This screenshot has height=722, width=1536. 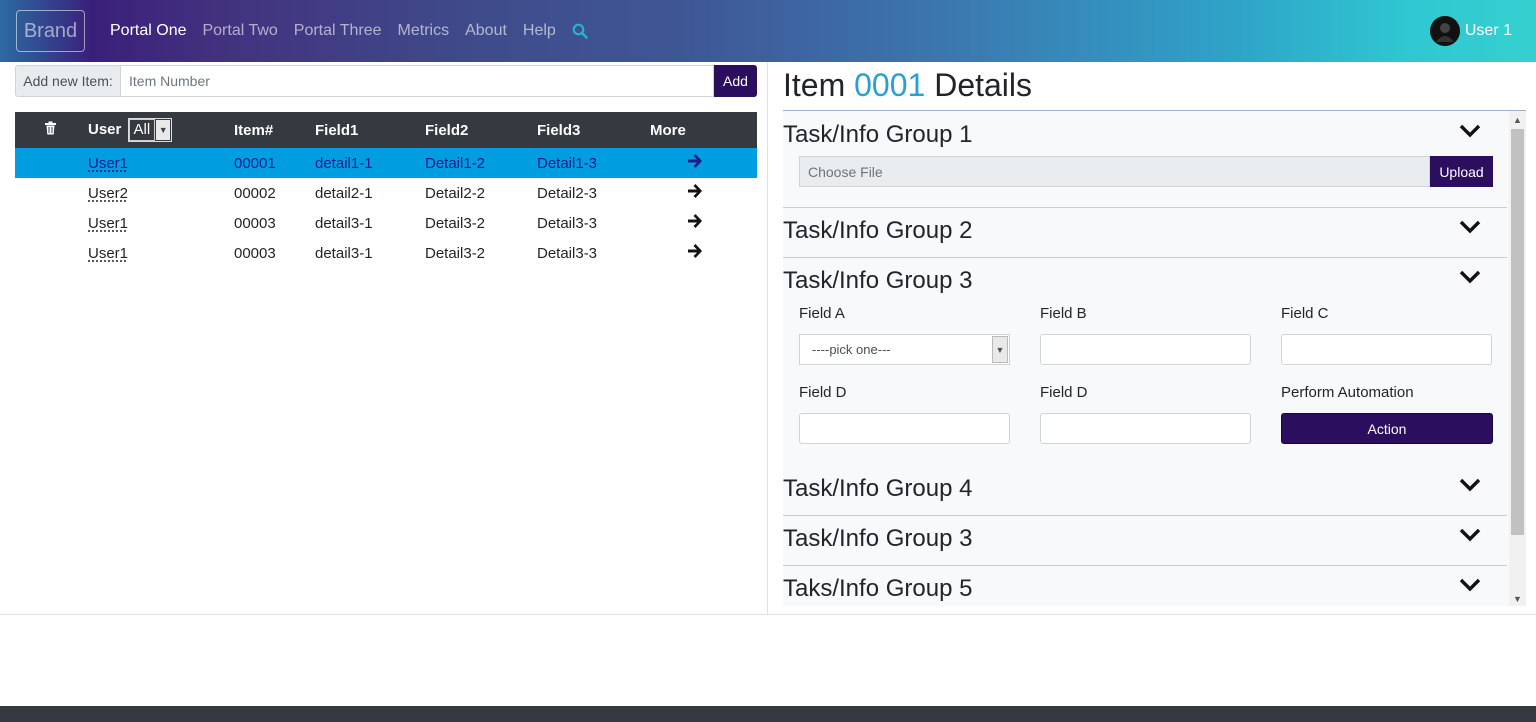 What do you see at coordinates (983, 85) in the screenshot?
I see `title-suffix: Details` at bounding box center [983, 85].